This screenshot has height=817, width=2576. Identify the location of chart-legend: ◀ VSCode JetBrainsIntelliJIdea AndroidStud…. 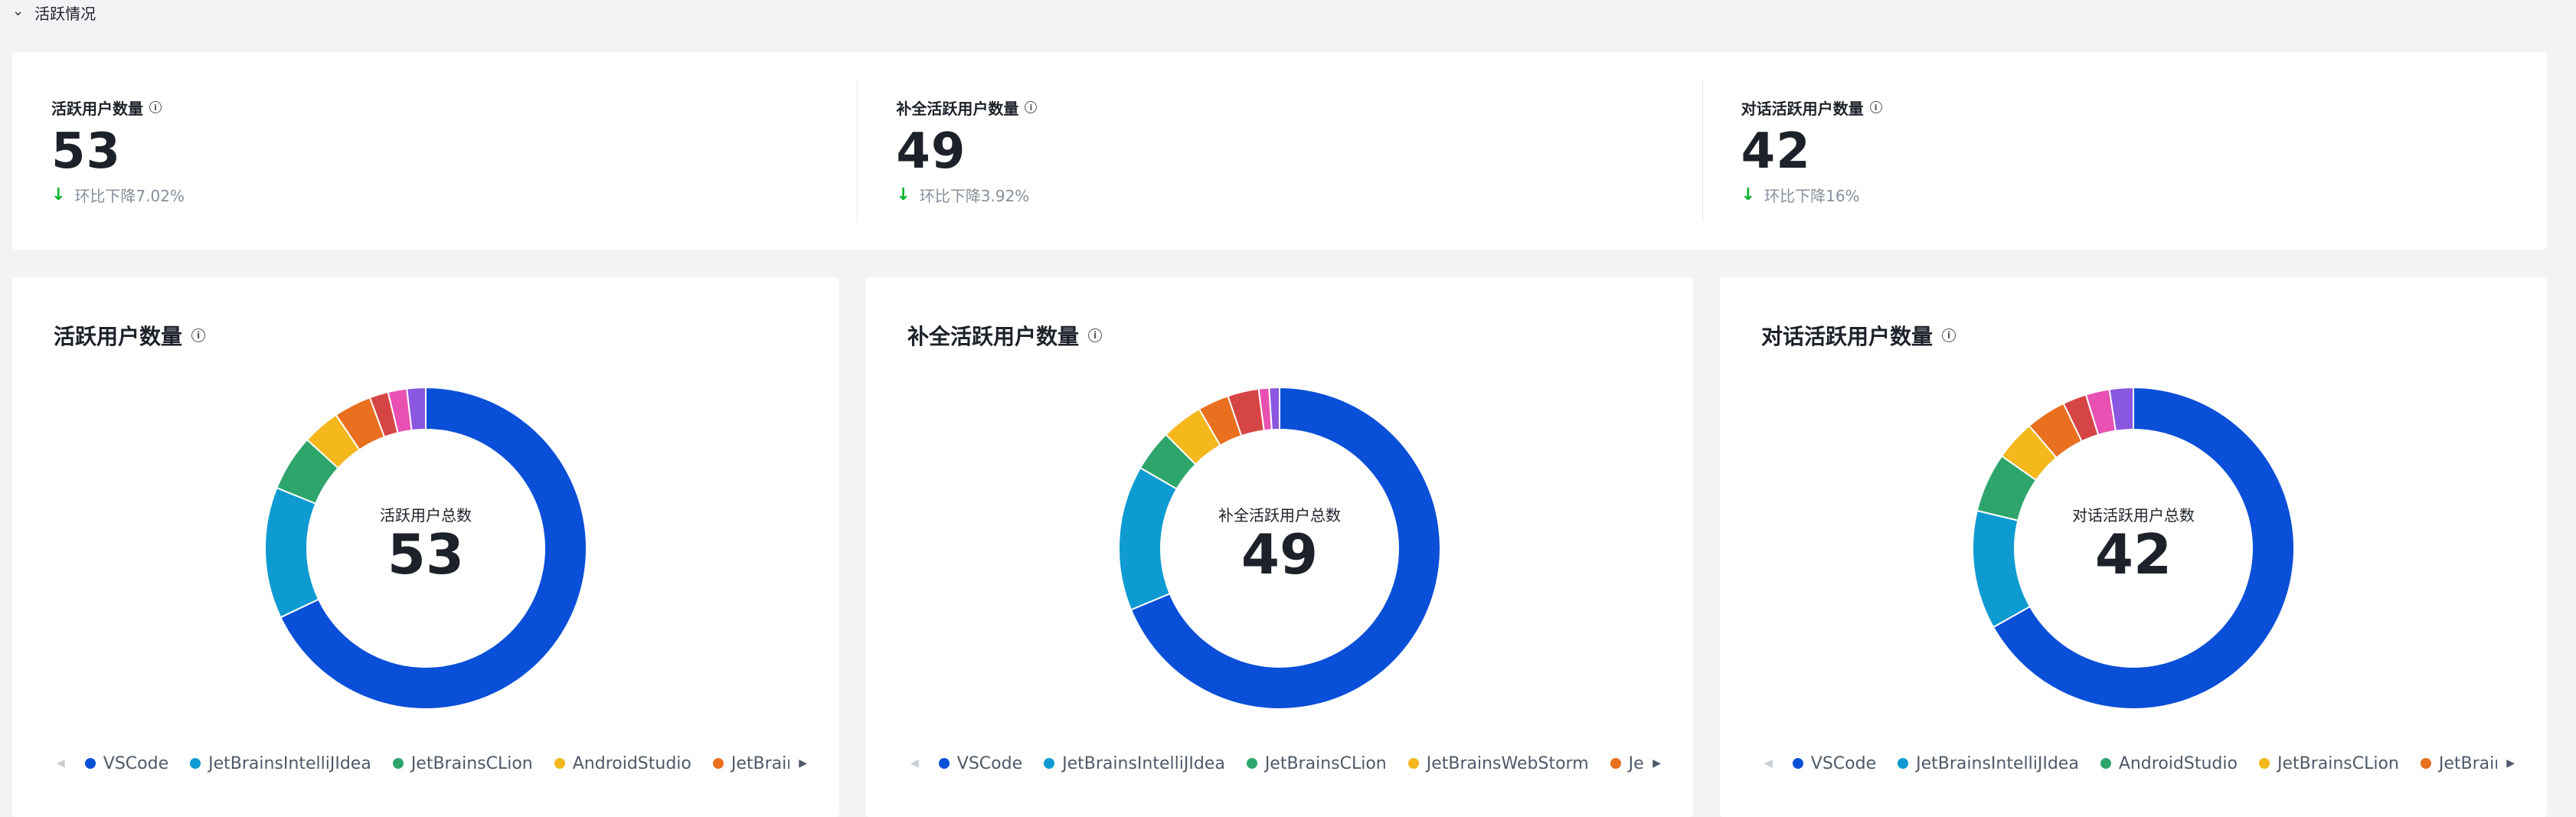
(2139, 763).